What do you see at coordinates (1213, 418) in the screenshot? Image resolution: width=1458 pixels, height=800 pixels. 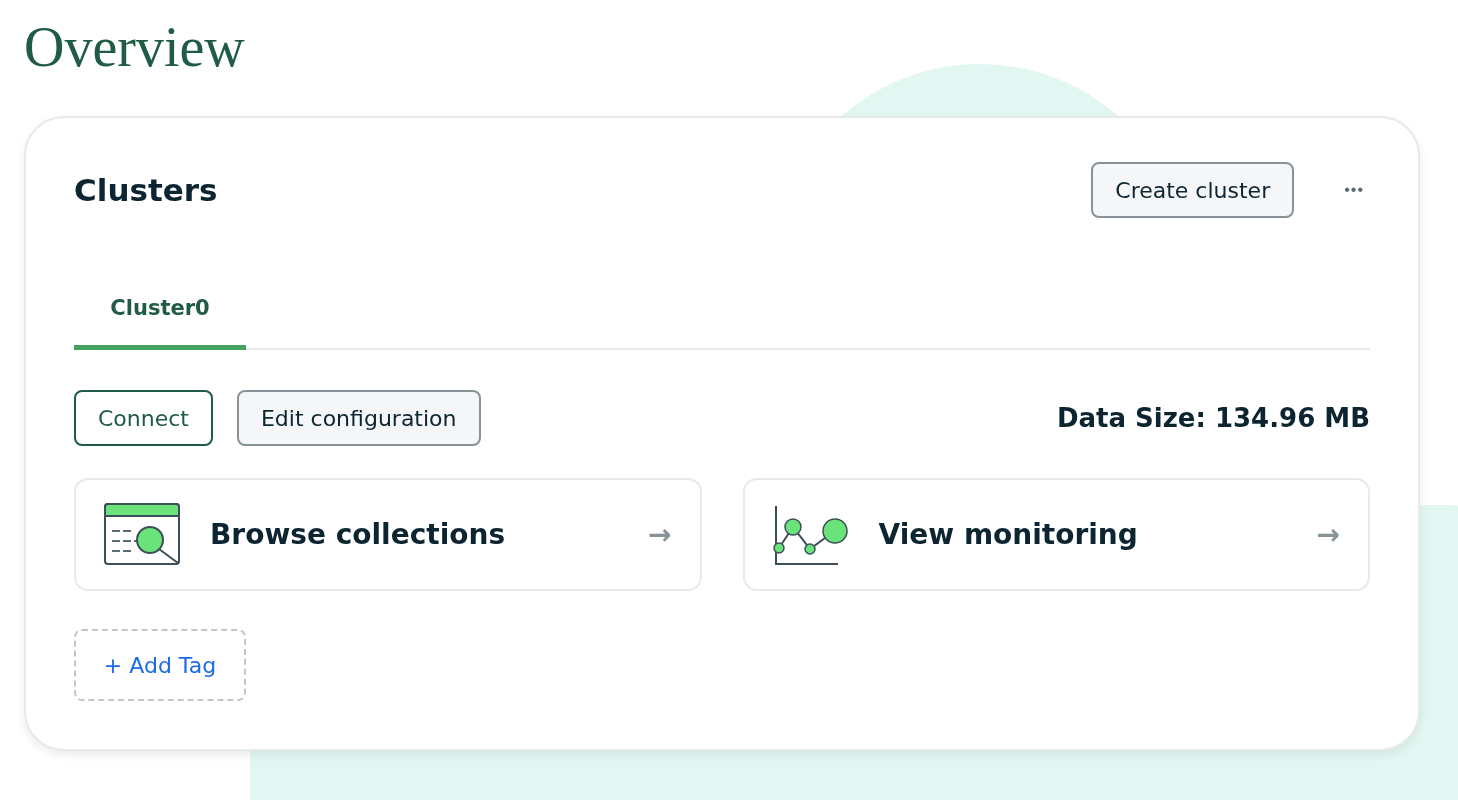 I see `data-size: Data Size: 134.96 MB` at bounding box center [1213, 418].